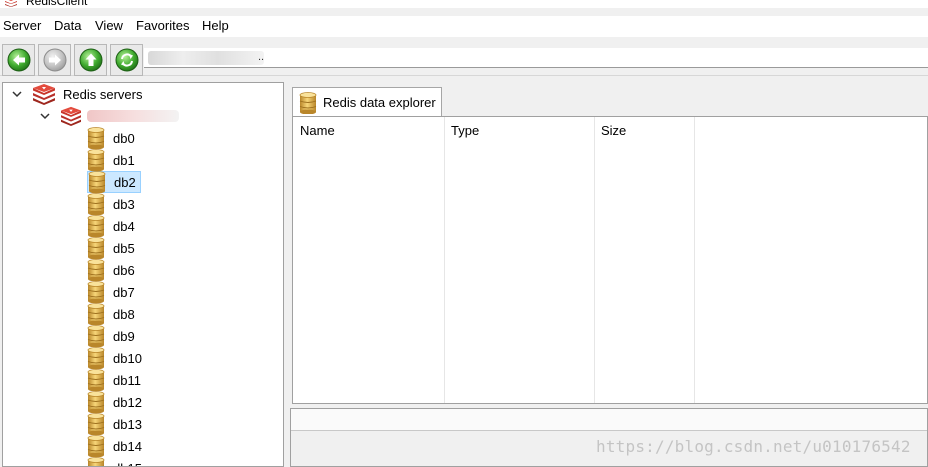 The image size is (928, 467). I want to click on tree-item-label: db14, so click(127, 446).